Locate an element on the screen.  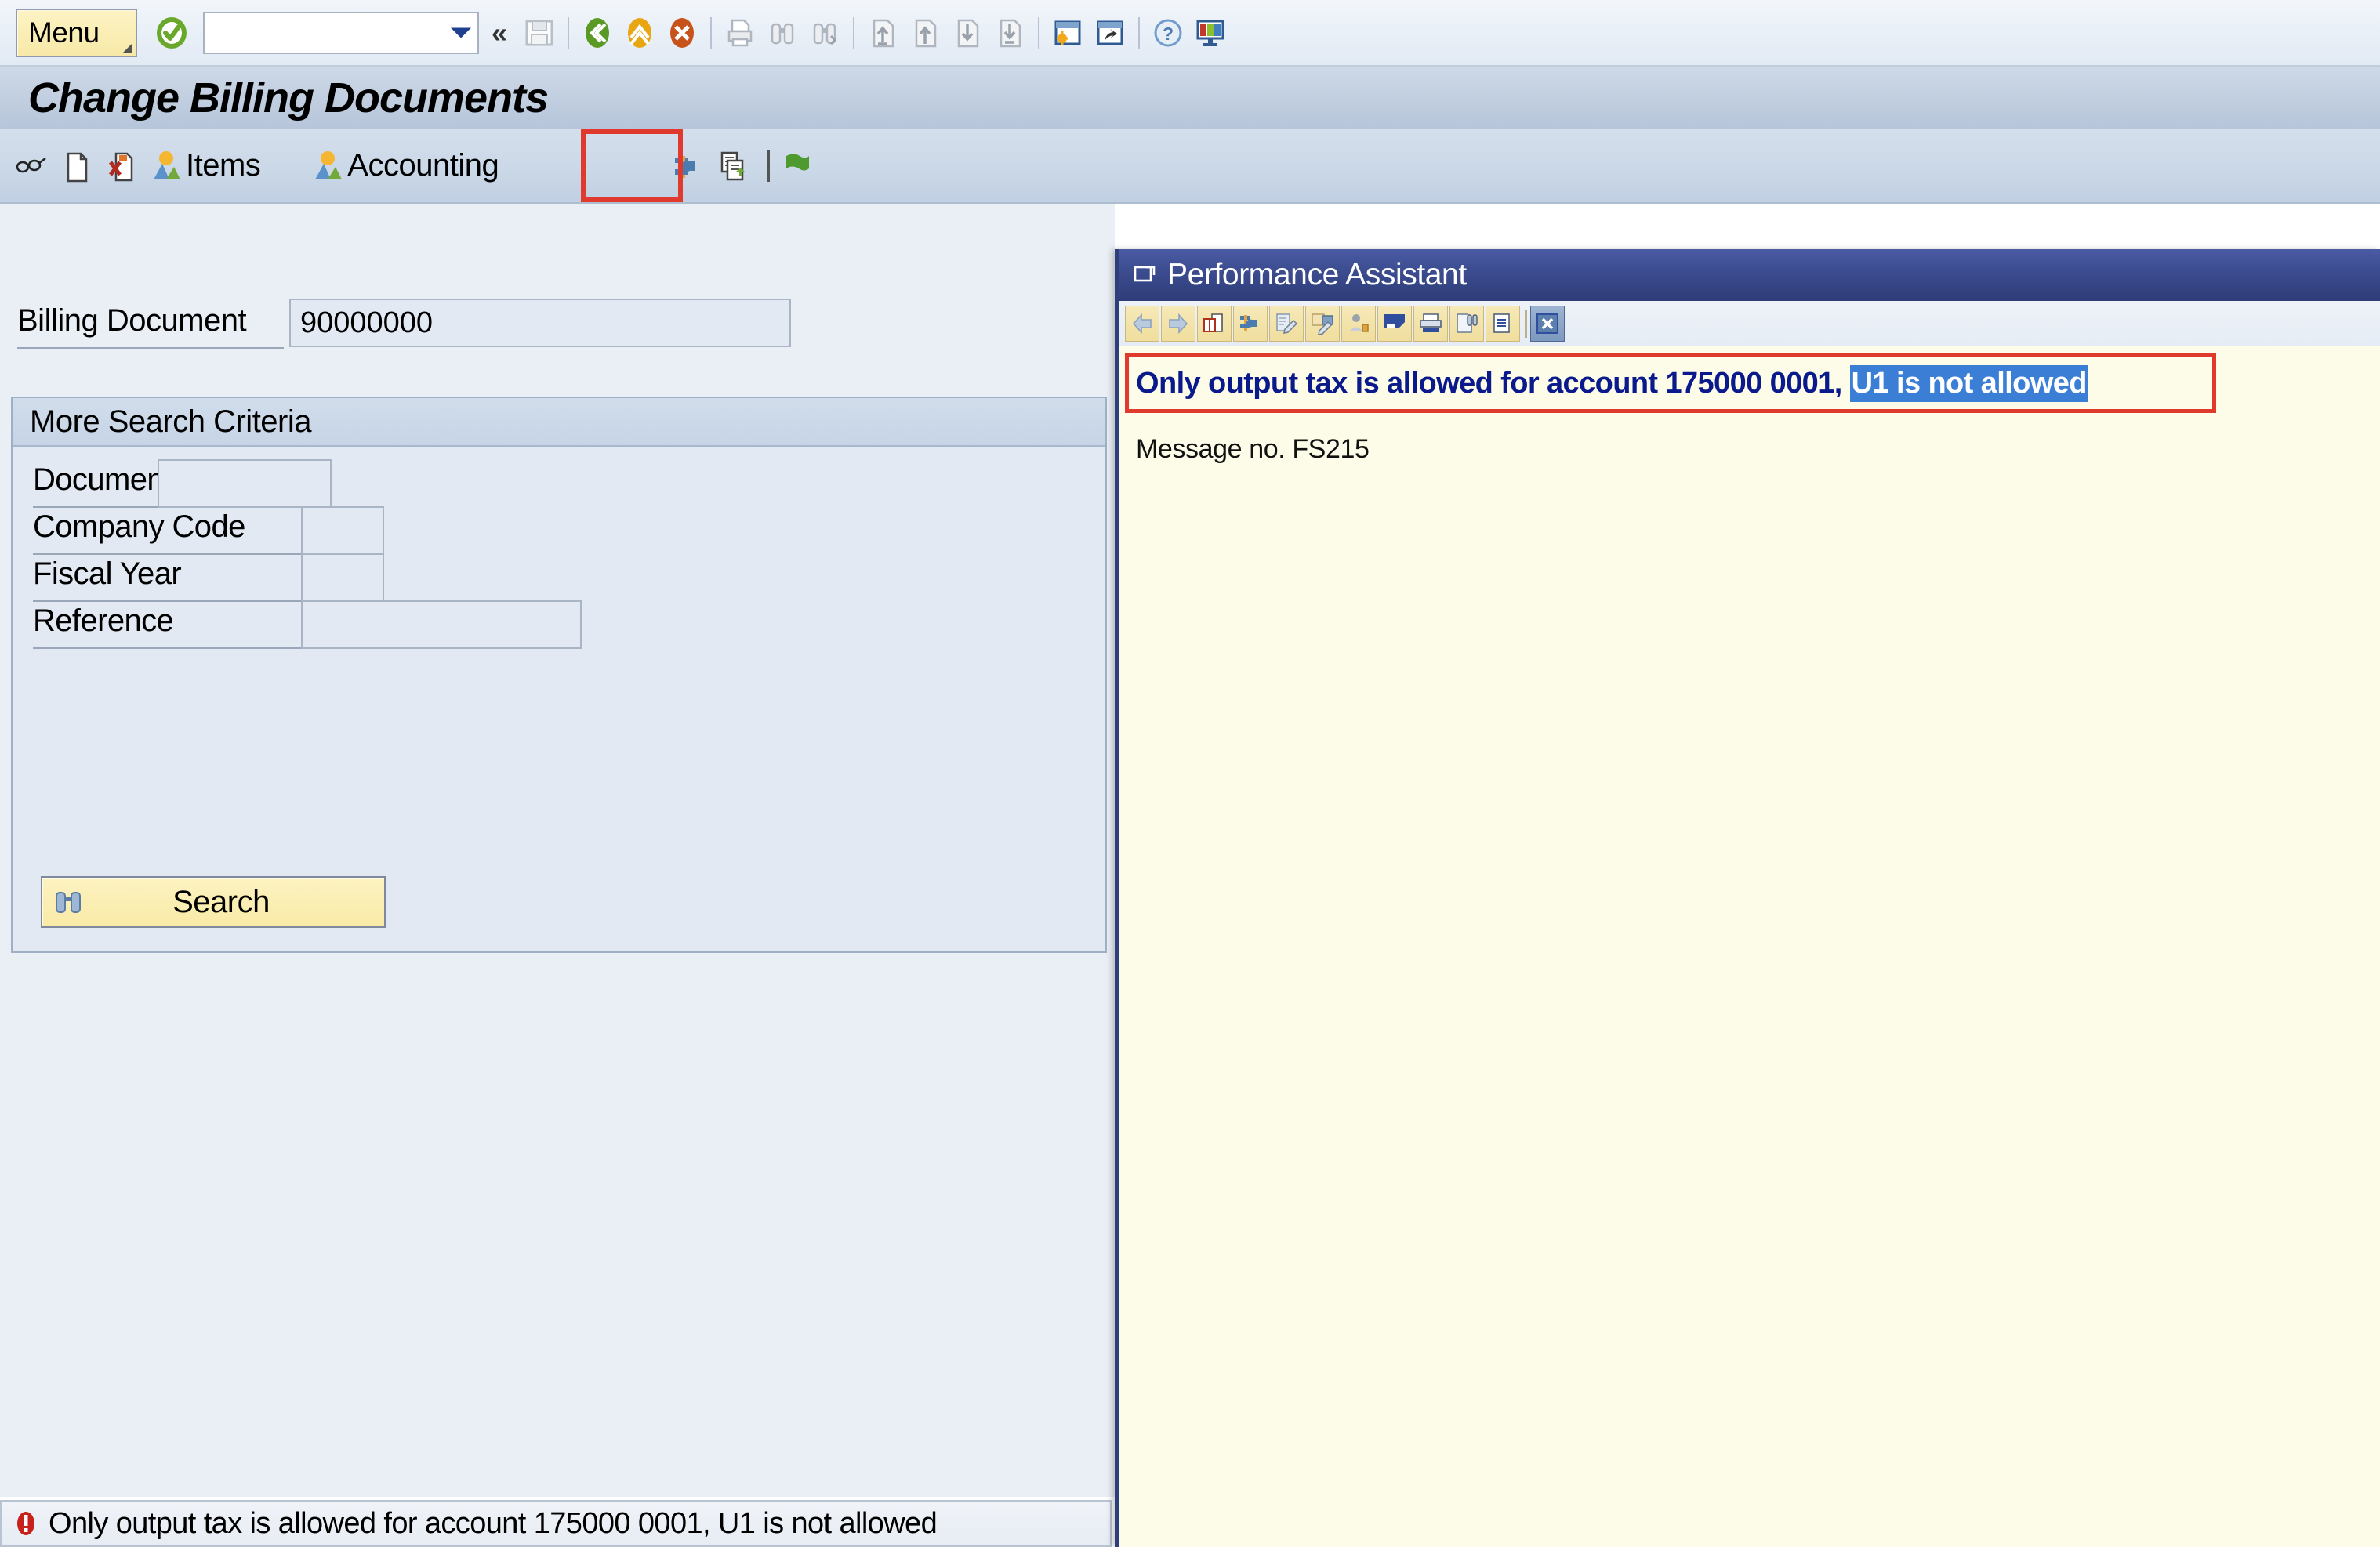
help-icon: ? is located at coordinates (1168, 33).